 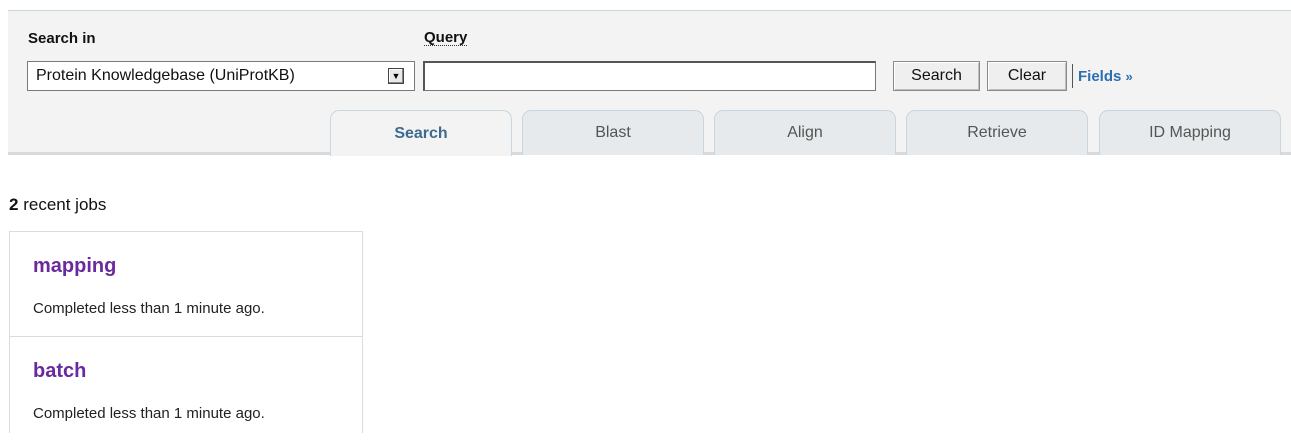 I want to click on database-select: Protein Knowledgebase (UniProtKB) ▼, so click(x=221, y=76).